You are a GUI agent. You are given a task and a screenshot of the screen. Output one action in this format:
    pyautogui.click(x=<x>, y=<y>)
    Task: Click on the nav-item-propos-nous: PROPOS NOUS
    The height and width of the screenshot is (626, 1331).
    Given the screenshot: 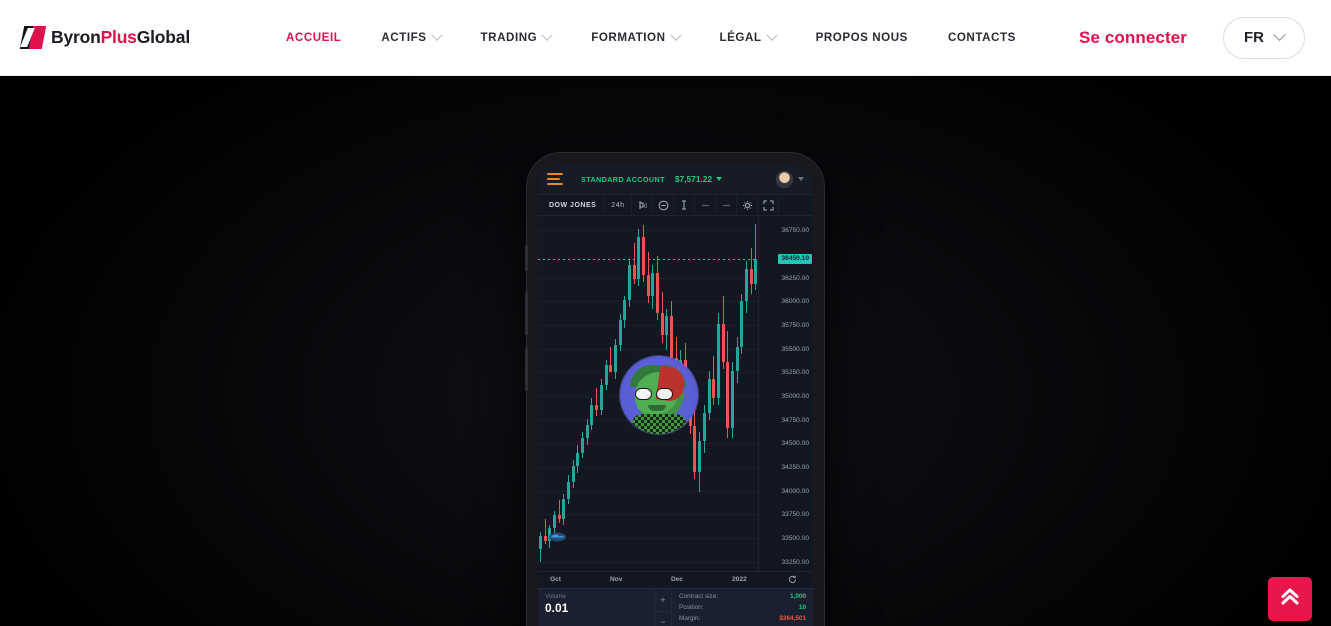 What is the action you would take?
    pyautogui.click(x=862, y=38)
    